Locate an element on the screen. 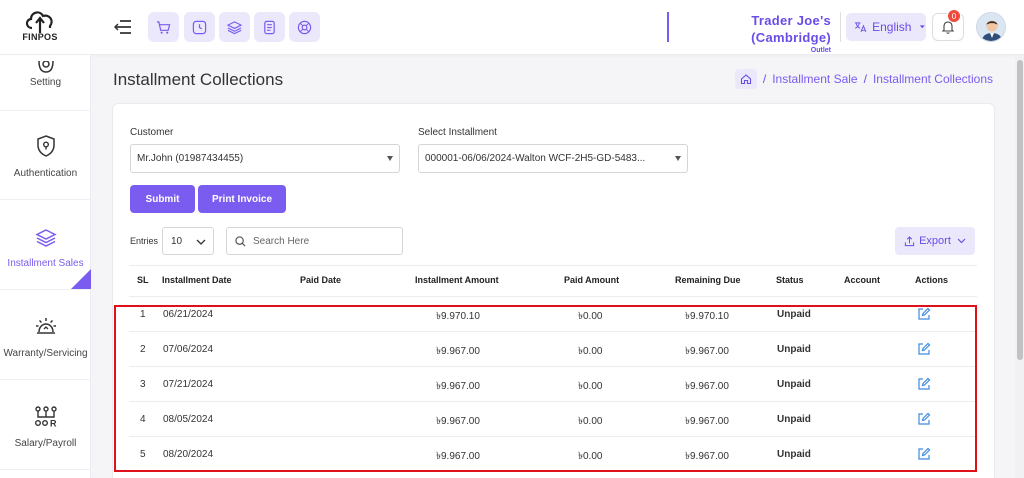 This screenshot has height=478, width=1024. active-indicator is located at coordinates (81, 279).